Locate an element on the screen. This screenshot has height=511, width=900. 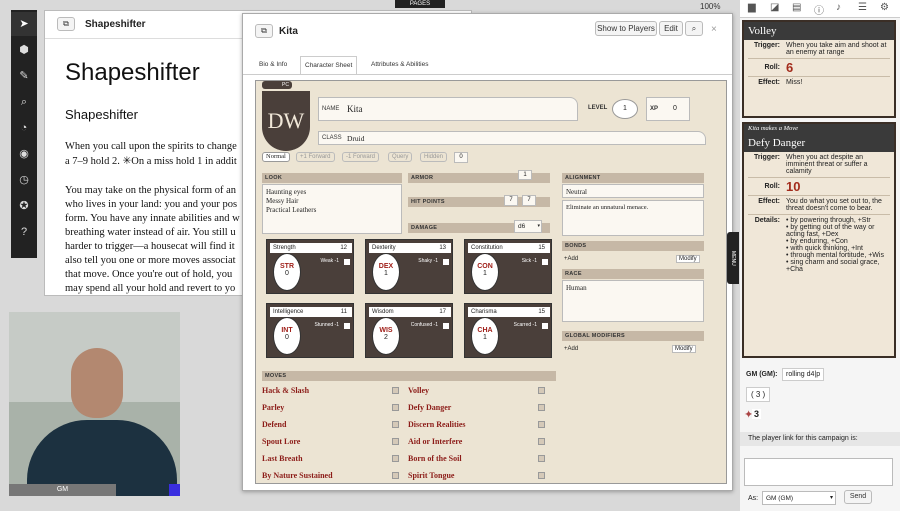
move-spout-lore: Spout Lore is located at coordinates (281, 441).